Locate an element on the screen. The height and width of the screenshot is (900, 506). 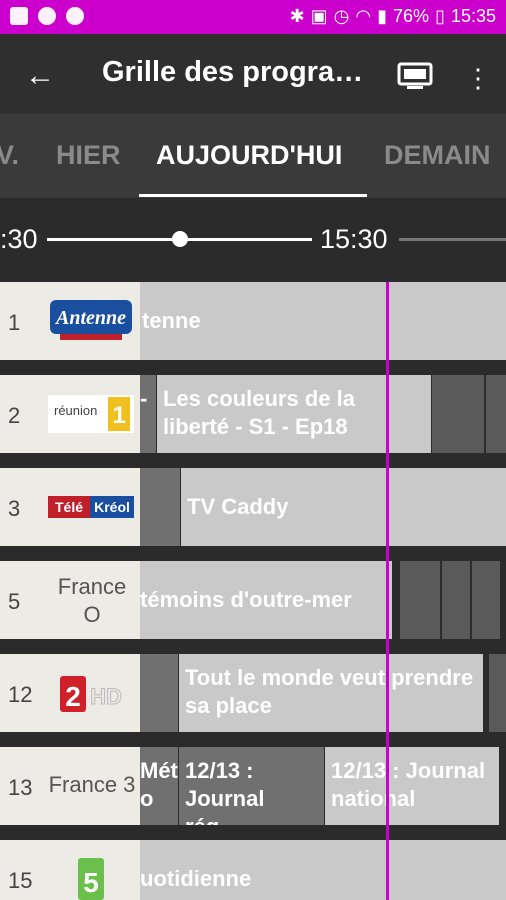
channel-number: 2 is located at coordinates (14, 415).